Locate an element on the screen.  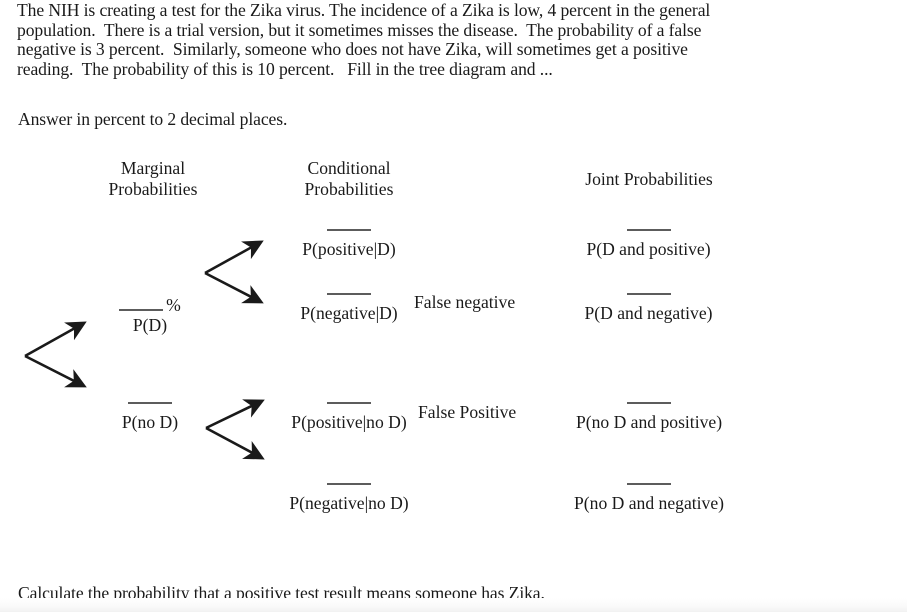
column-header-marginal-line2: Probabilities is located at coordinates (153, 189).